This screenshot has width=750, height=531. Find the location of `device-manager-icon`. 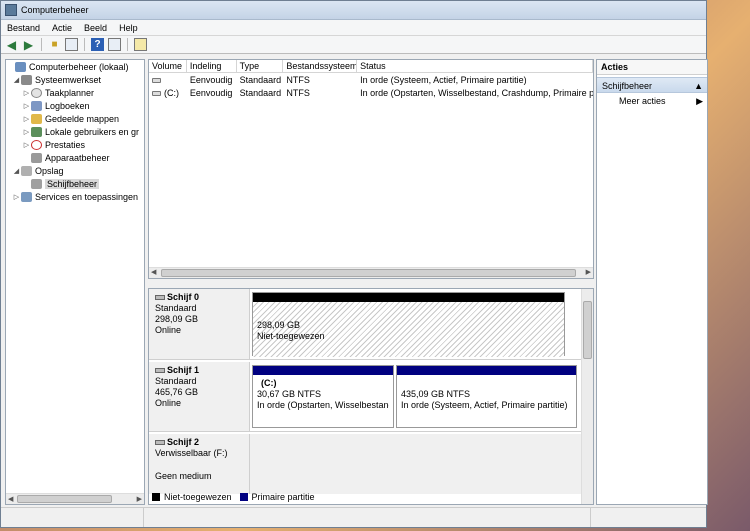

device-manager-icon is located at coordinates (36, 157).